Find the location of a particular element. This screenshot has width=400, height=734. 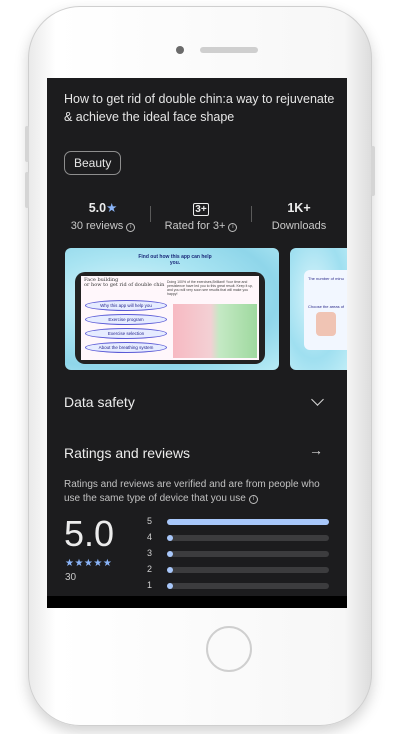

system-nav-bar is located at coordinates (197, 602).